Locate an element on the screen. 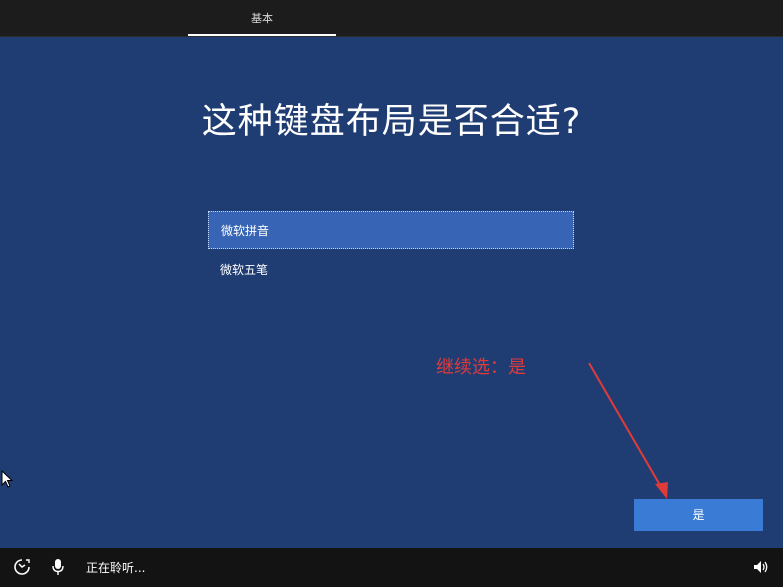 Image resolution: width=783 pixels, height=587 pixels. mouse-cursor-icon is located at coordinates (7, 479).